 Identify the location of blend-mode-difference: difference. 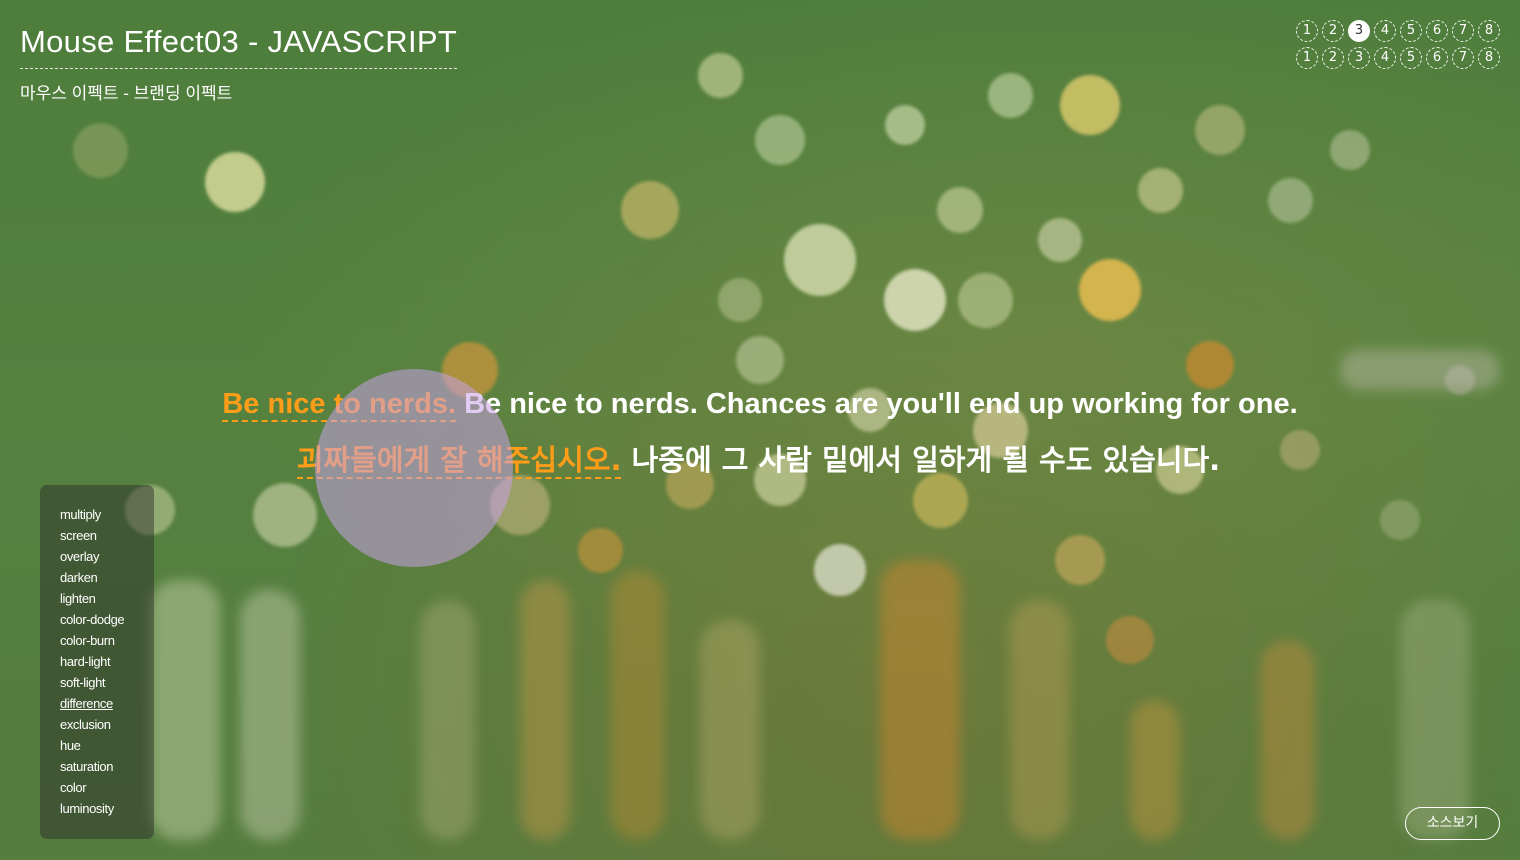
(107, 703).